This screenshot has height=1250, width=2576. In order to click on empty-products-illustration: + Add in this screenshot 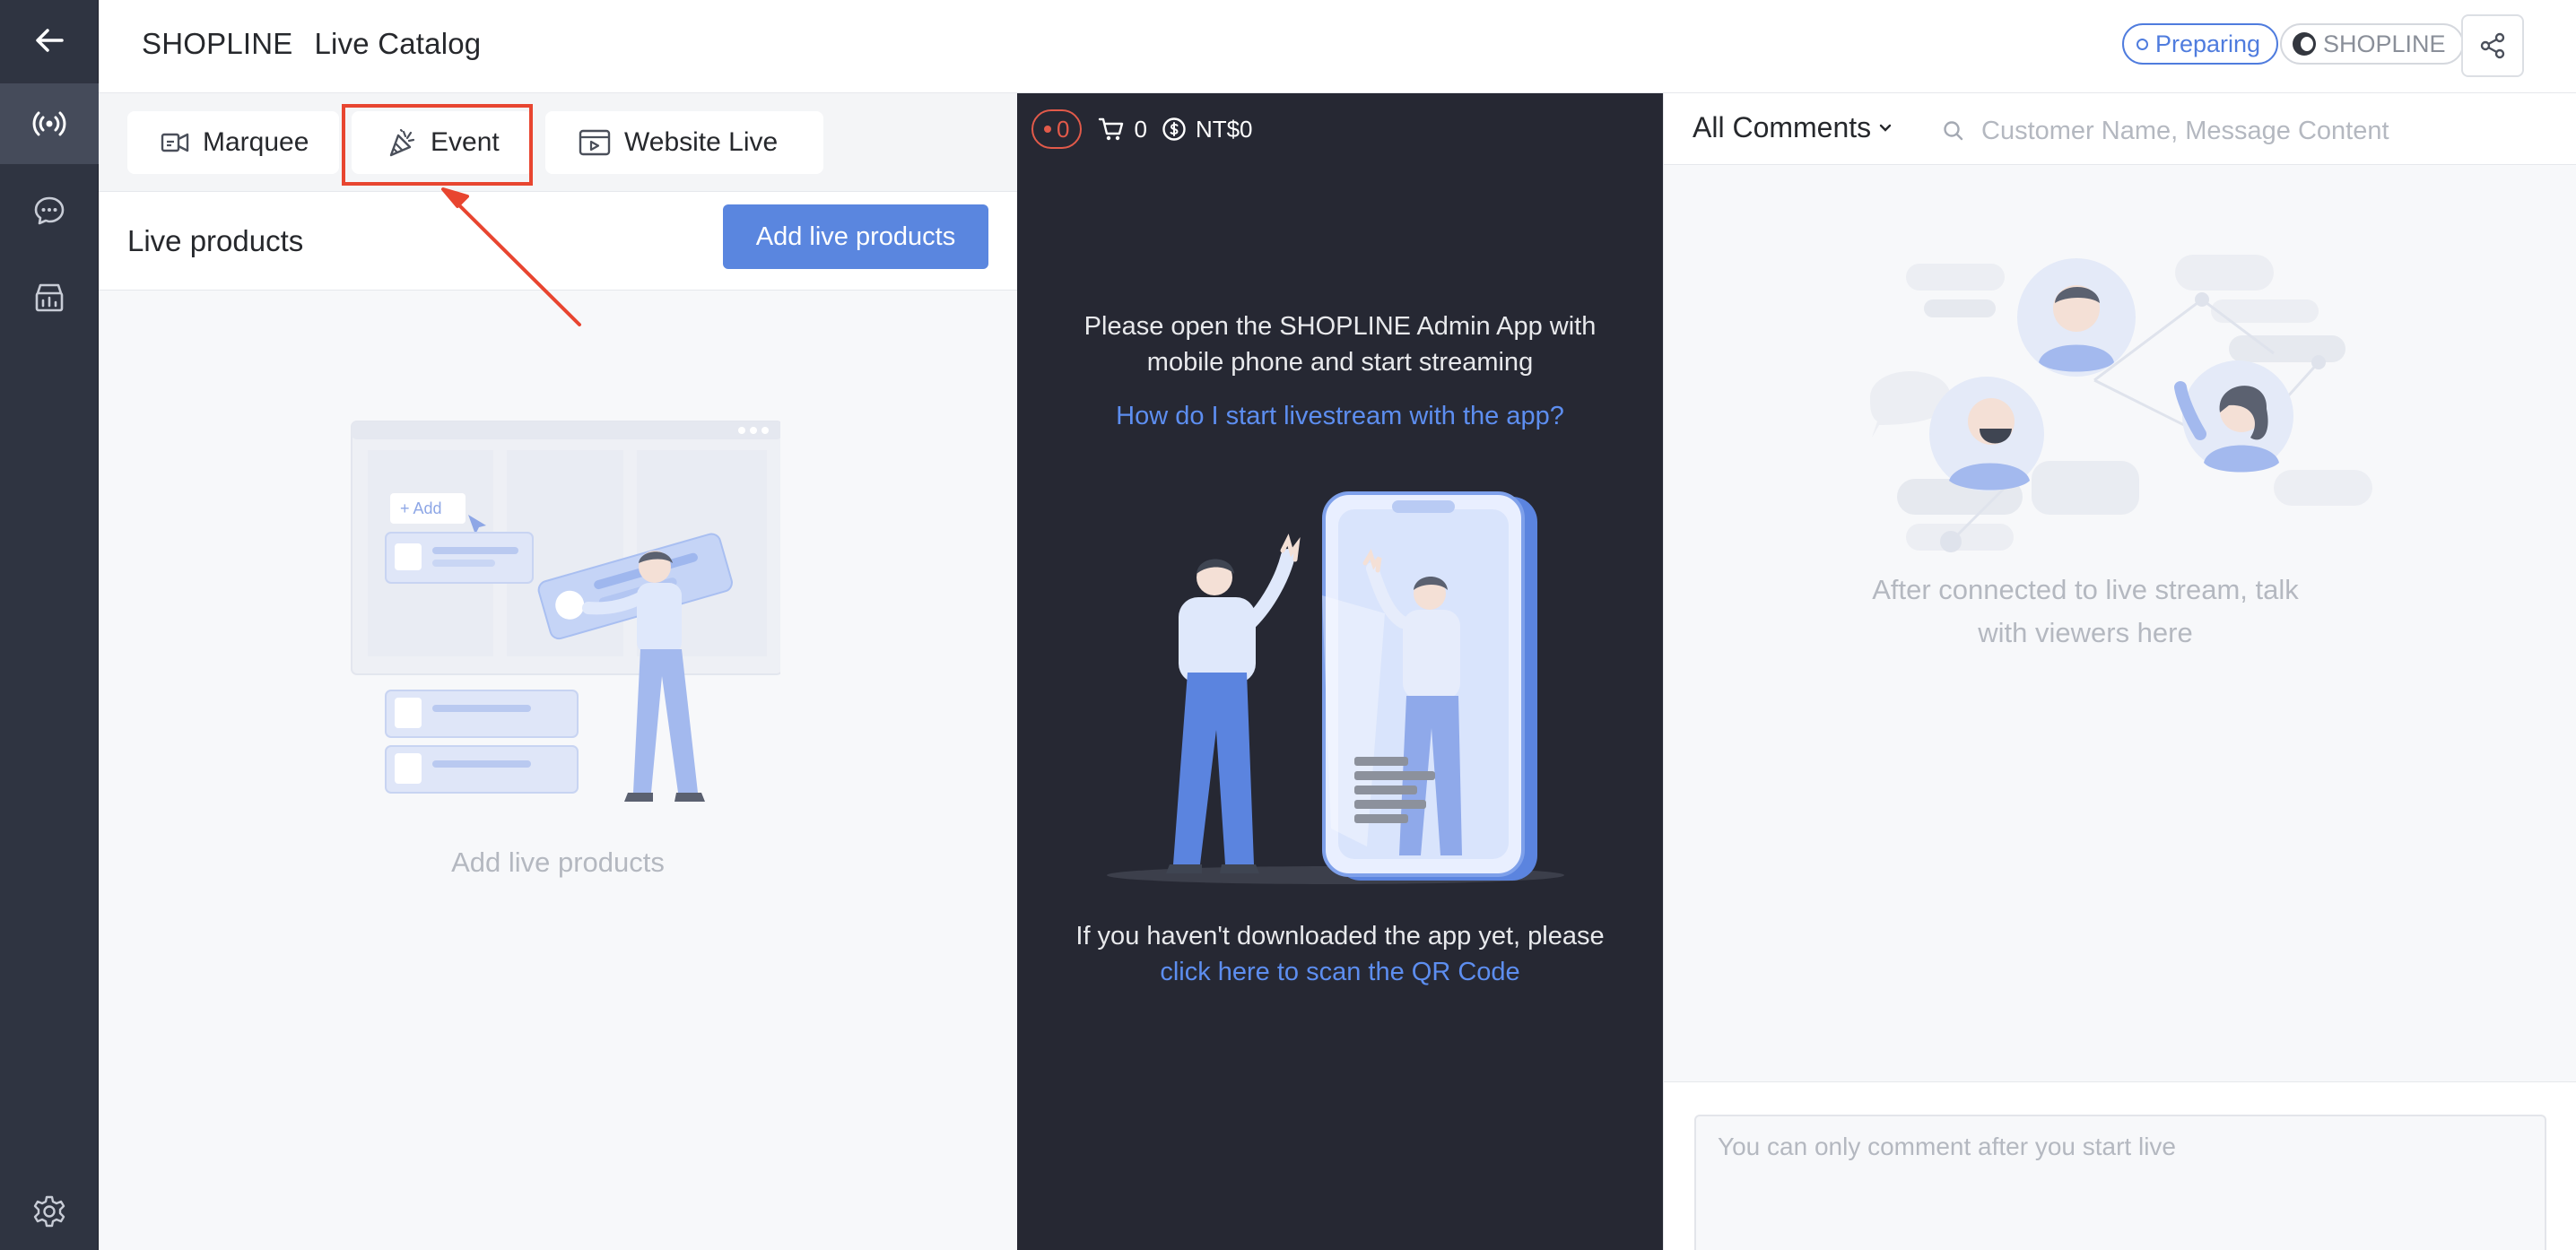, I will do `click(565, 611)`.